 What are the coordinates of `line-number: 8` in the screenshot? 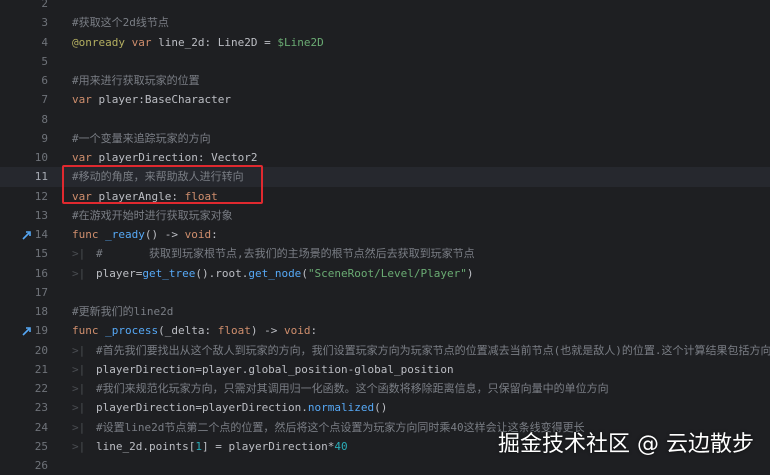 It's located at (44, 119).